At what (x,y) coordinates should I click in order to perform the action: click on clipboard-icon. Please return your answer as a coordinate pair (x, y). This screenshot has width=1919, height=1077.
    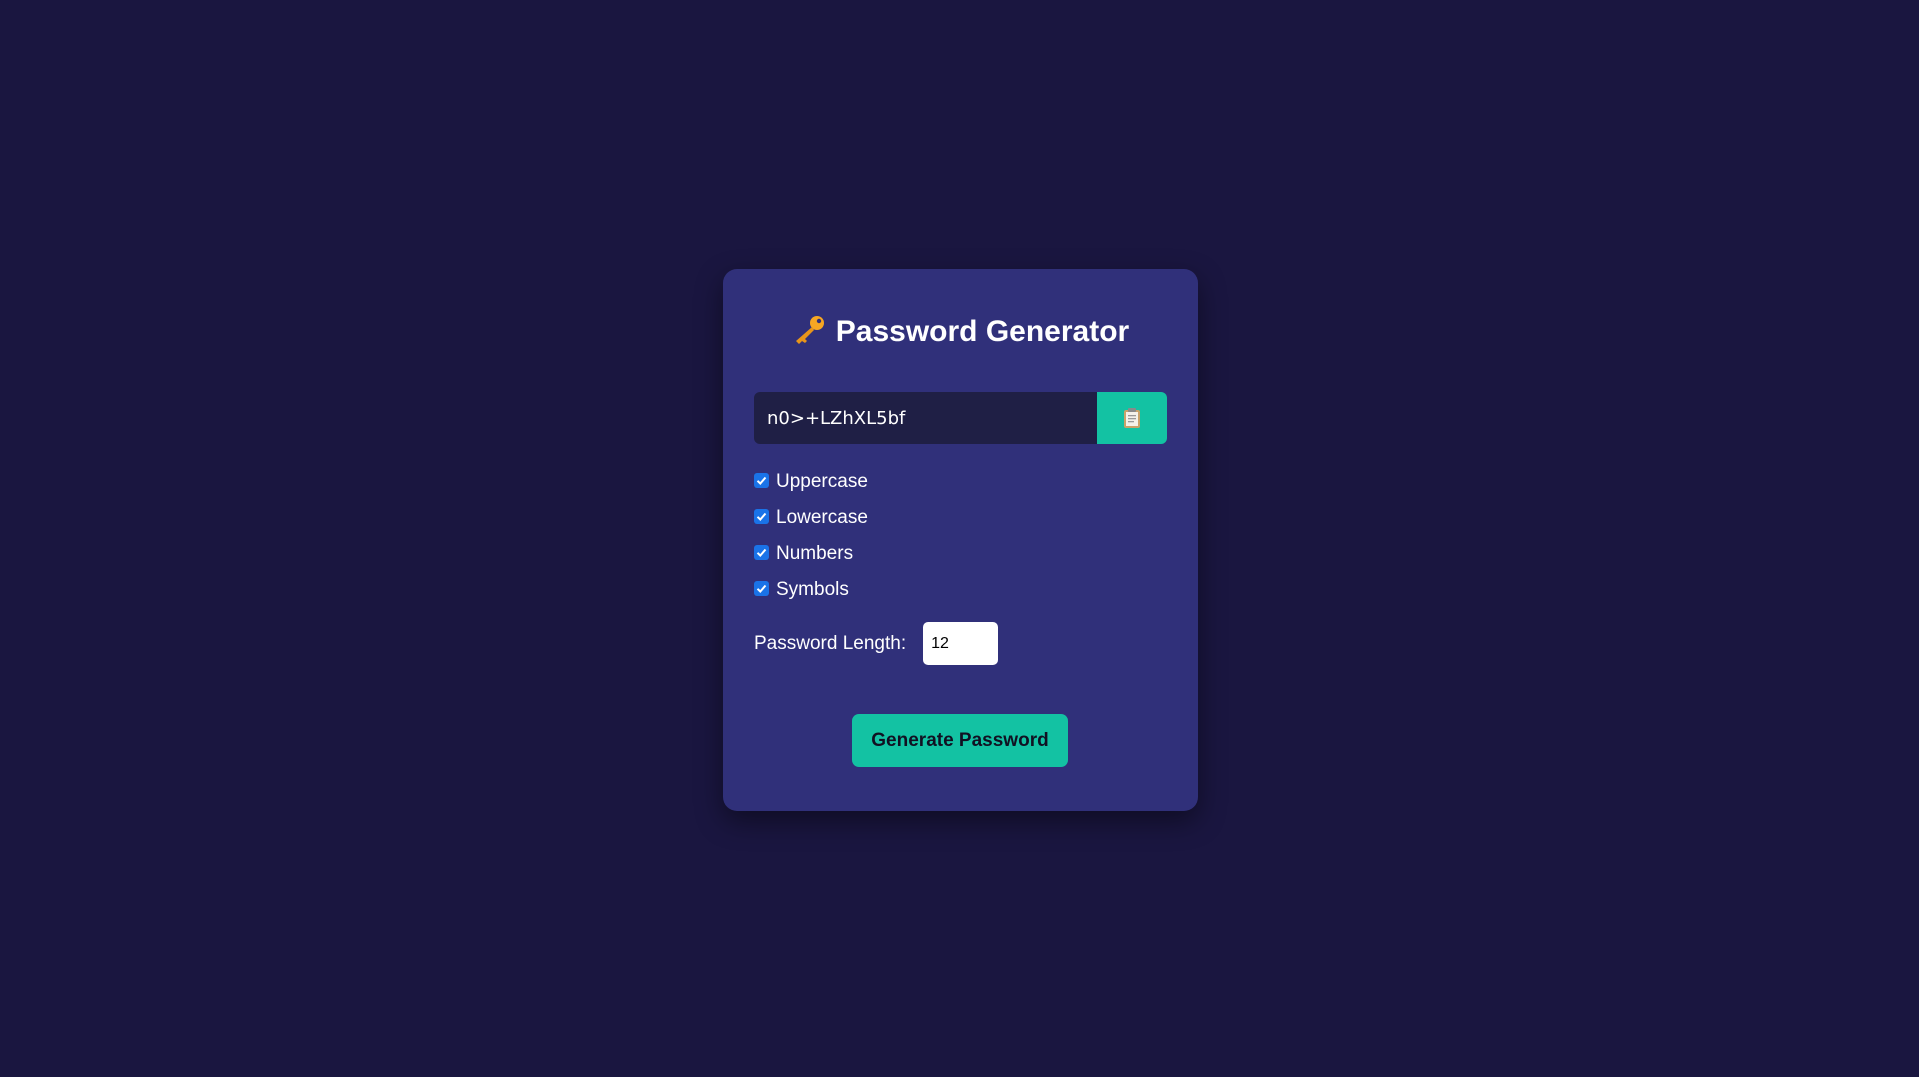
    Looking at the image, I should click on (1132, 418).